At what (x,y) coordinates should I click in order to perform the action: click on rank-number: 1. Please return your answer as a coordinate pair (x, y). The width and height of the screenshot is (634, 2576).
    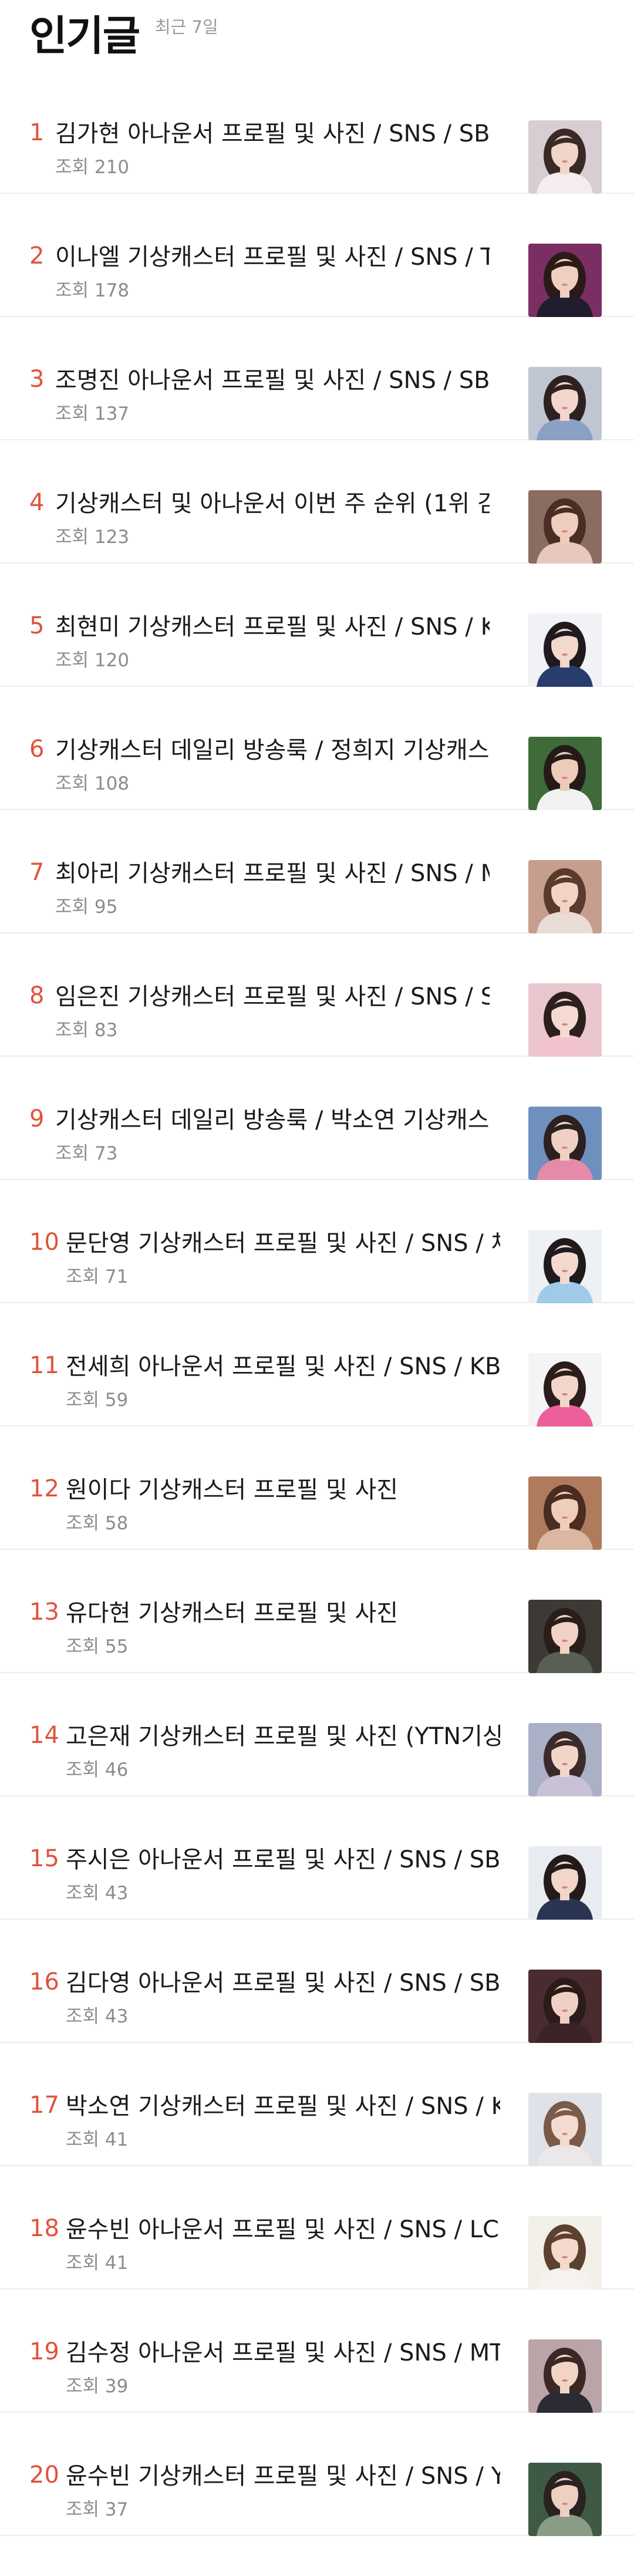
    Looking at the image, I should click on (37, 132).